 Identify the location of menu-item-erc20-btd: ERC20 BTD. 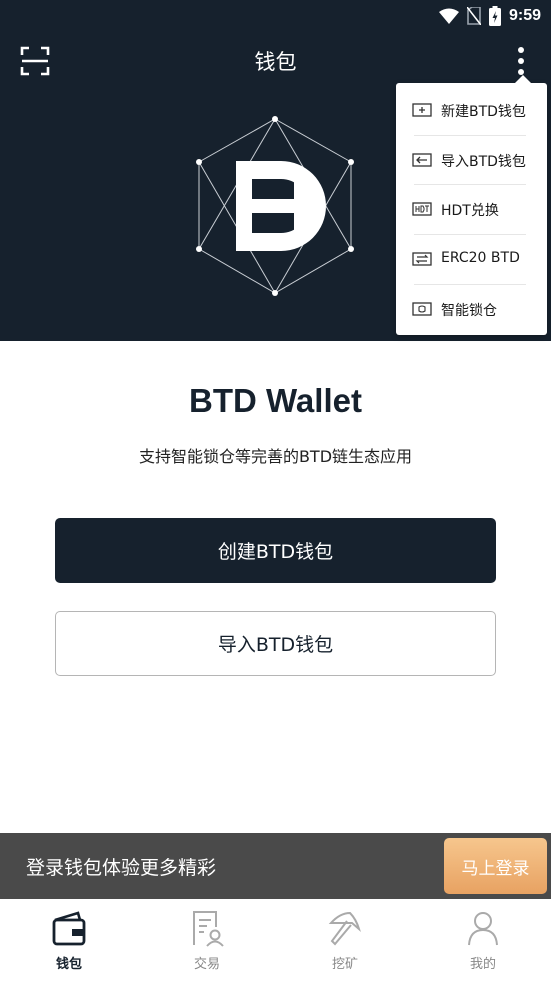
(471, 259).